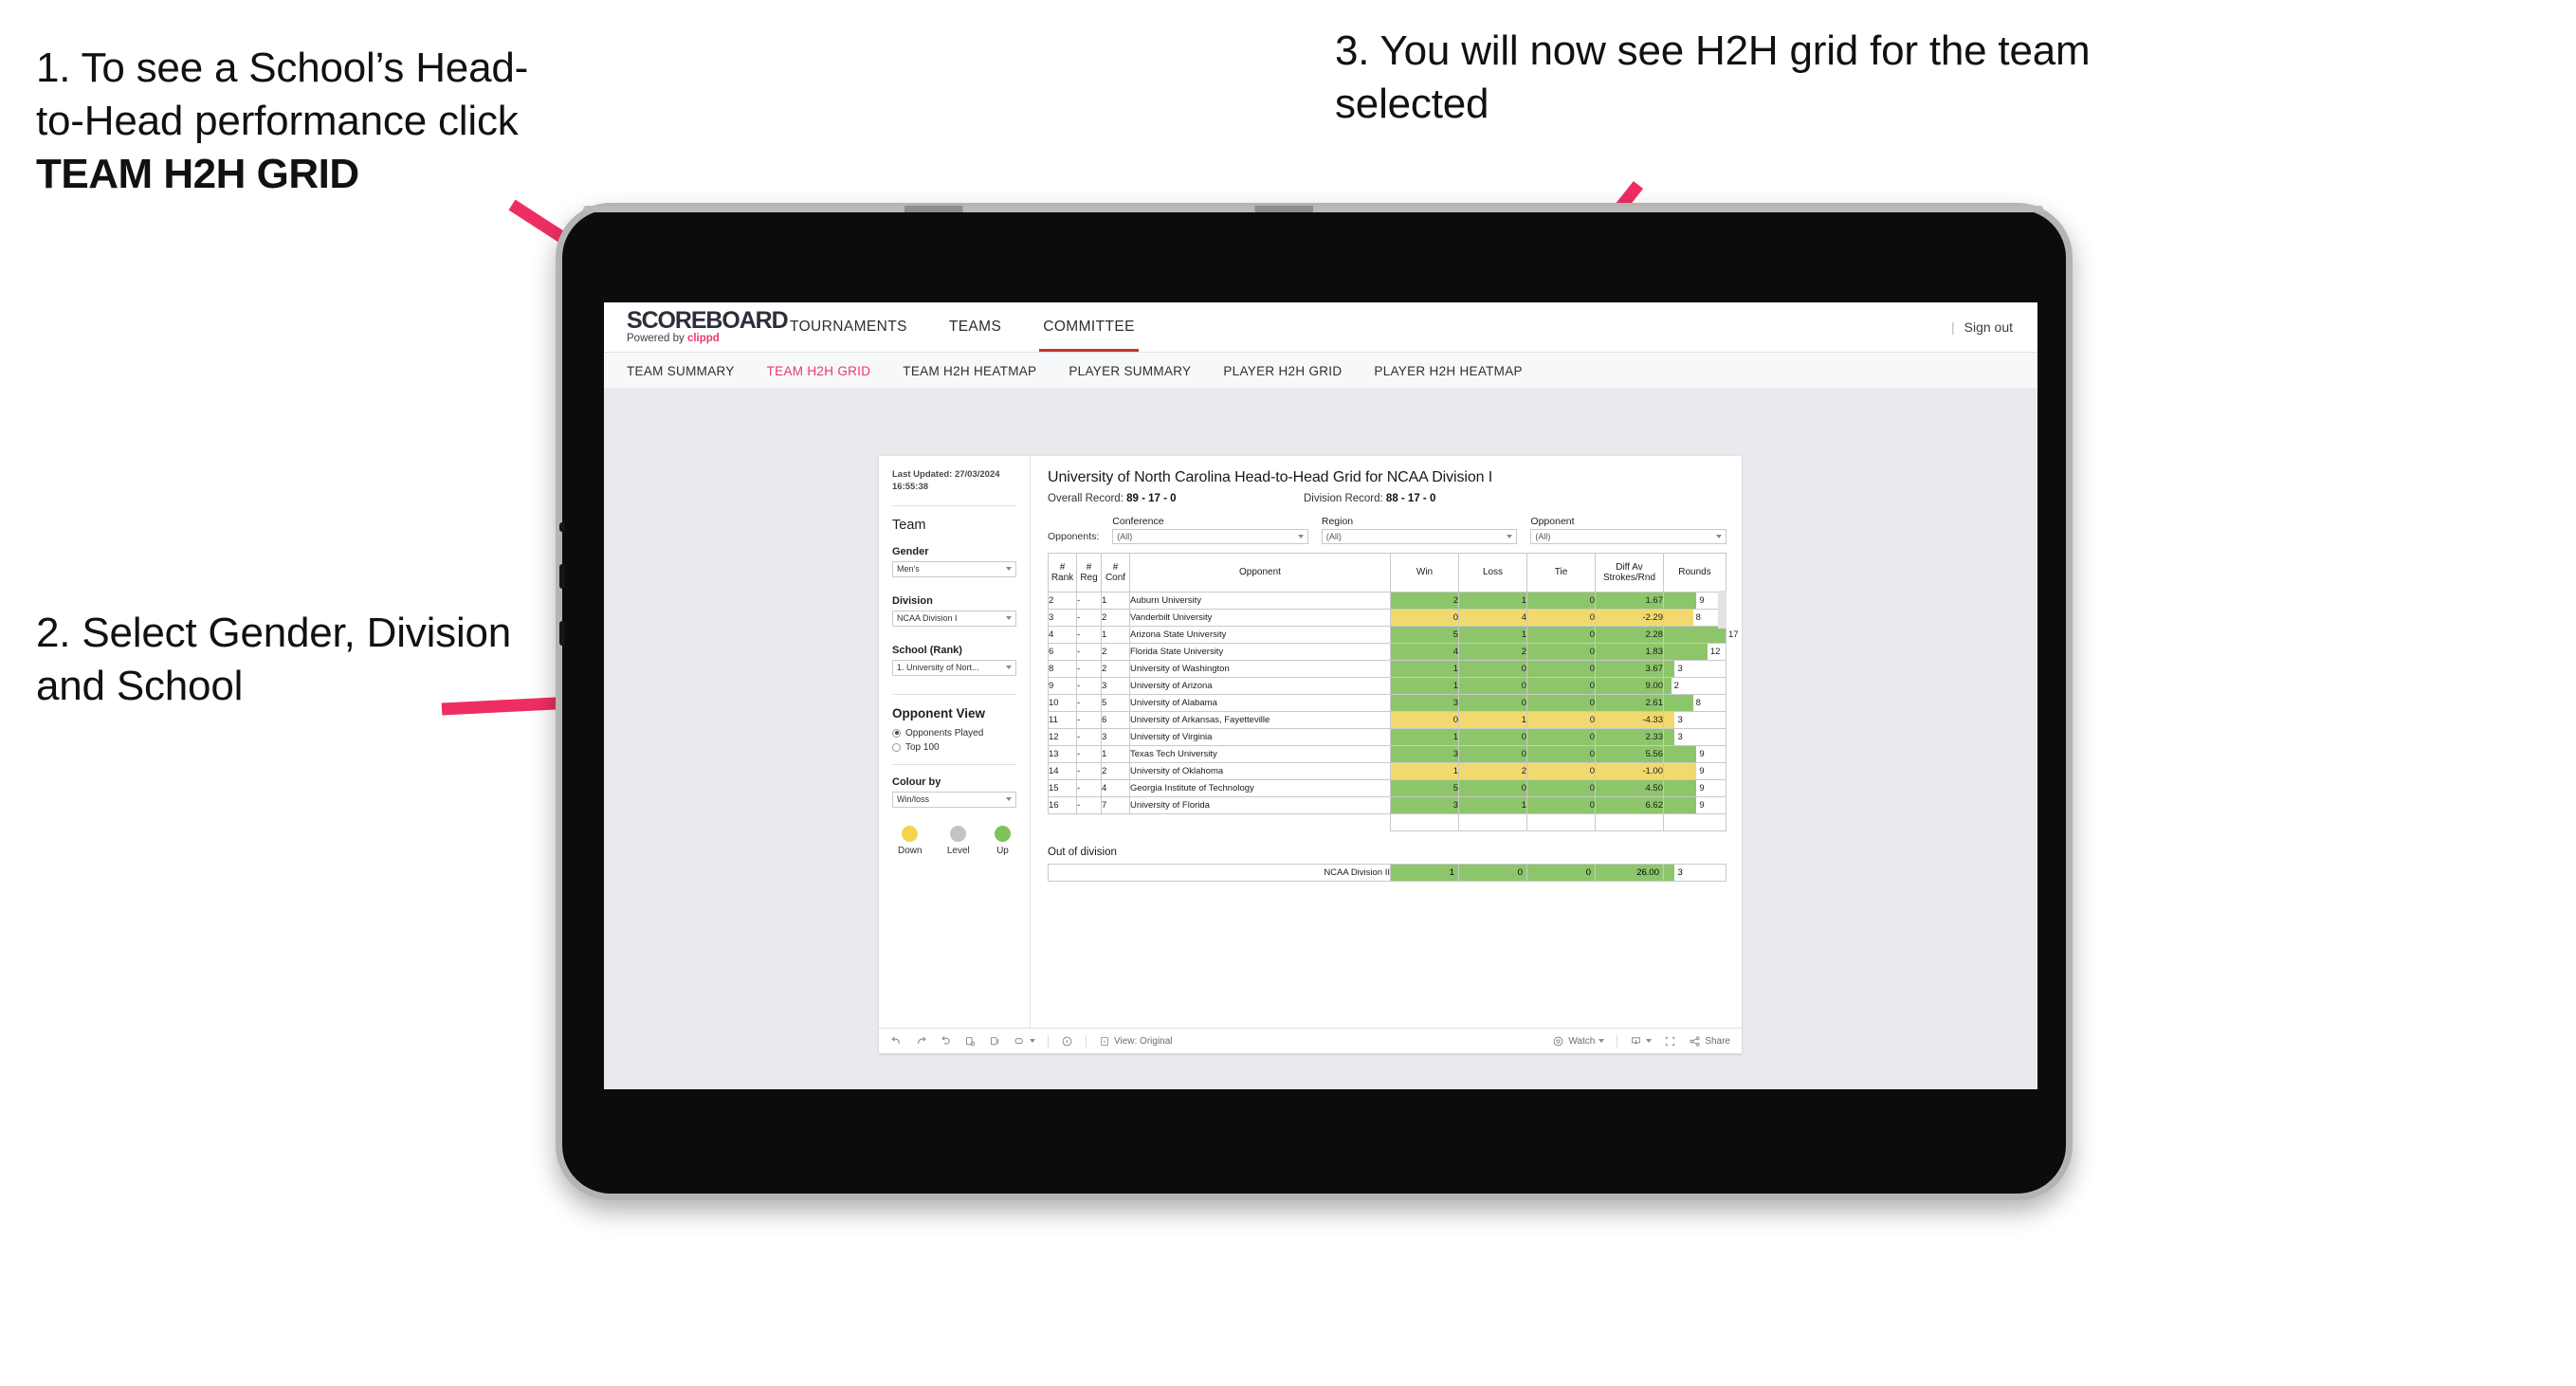 The width and height of the screenshot is (2576, 1386). Describe the element at coordinates (1419, 536) in the screenshot. I see `region-filter-dropdown: (All)` at that location.